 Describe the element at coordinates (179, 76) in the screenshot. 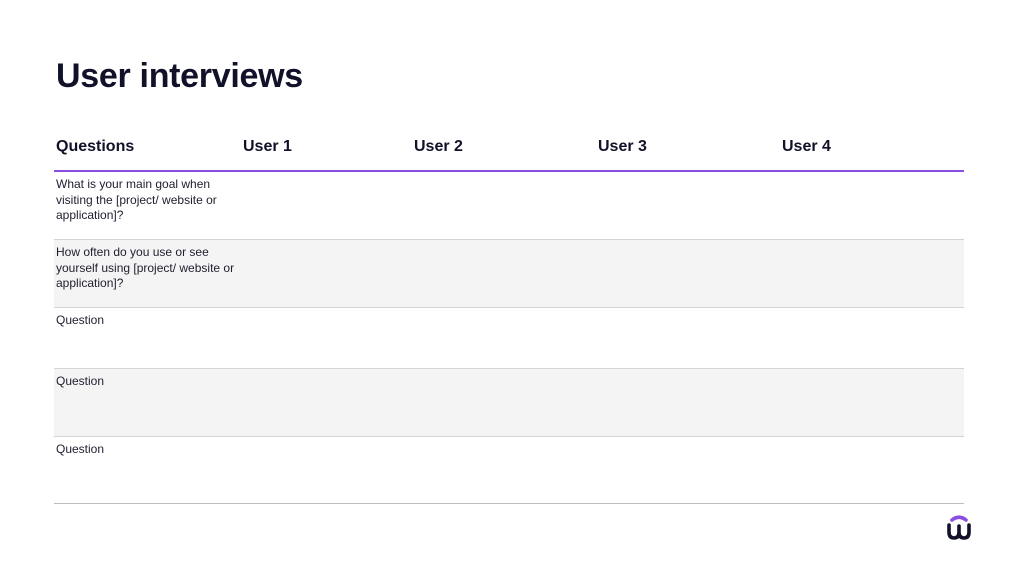

I see `page-title: User interviews` at that location.